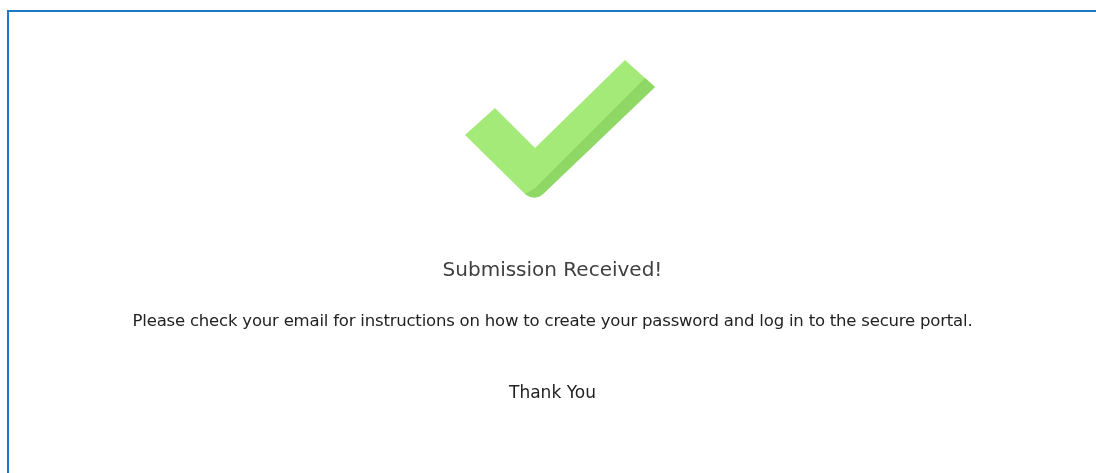 This screenshot has width=1096, height=473. What do you see at coordinates (559, 130) in the screenshot?
I see `checkmark-icon` at bounding box center [559, 130].